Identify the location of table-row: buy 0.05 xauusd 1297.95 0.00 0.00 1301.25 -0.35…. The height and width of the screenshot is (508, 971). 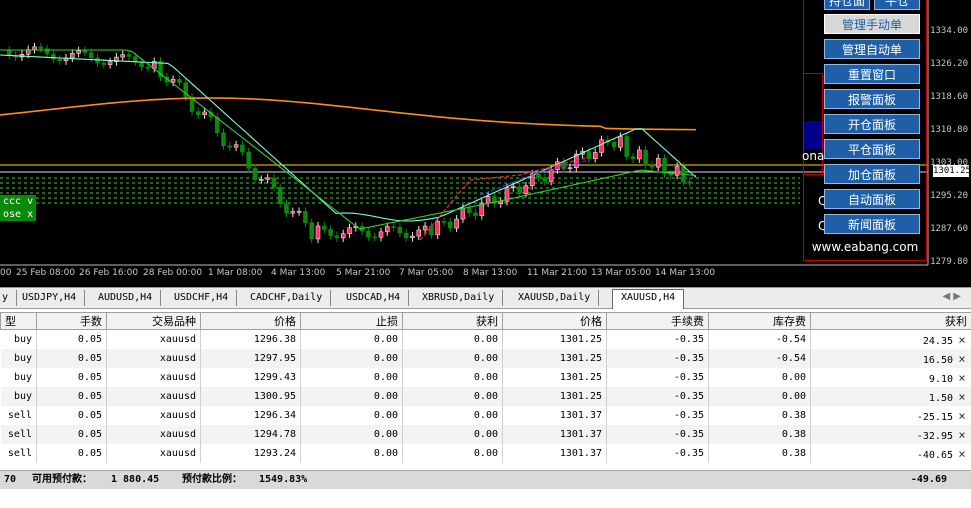
(485, 358).